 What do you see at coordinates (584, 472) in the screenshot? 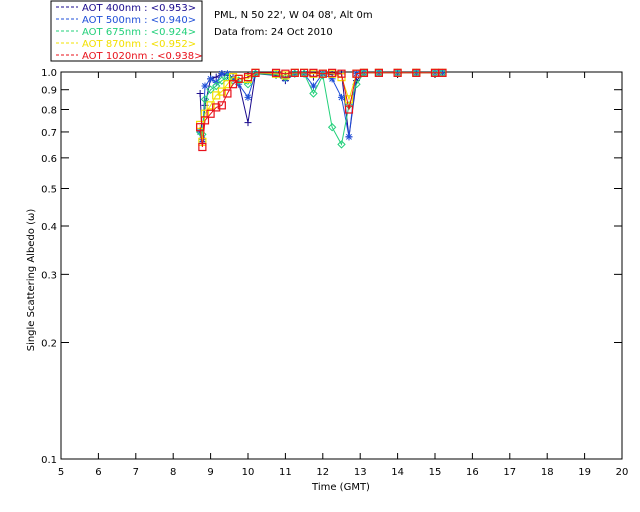
I see `x-tick-label: 19` at bounding box center [584, 472].